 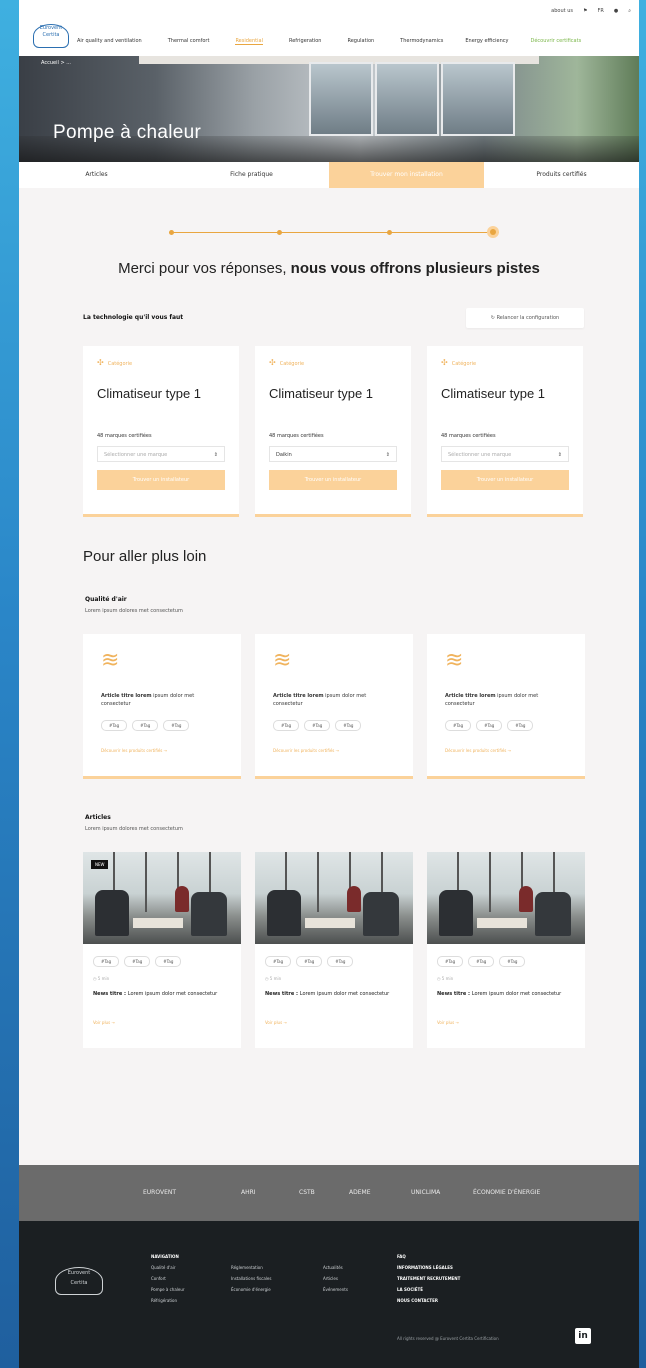 What do you see at coordinates (335, 1289) in the screenshot?
I see `footer-link: Événements` at bounding box center [335, 1289].